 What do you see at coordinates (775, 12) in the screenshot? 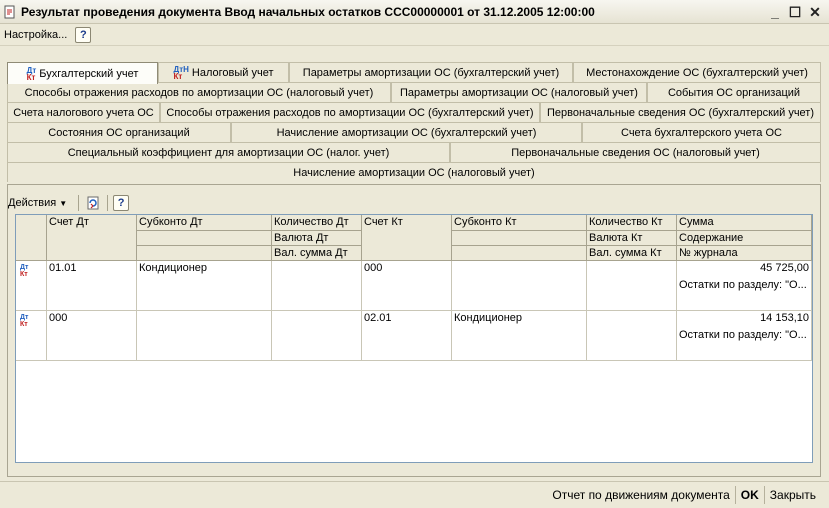
I see `minimize-button: _` at bounding box center [775, 12].